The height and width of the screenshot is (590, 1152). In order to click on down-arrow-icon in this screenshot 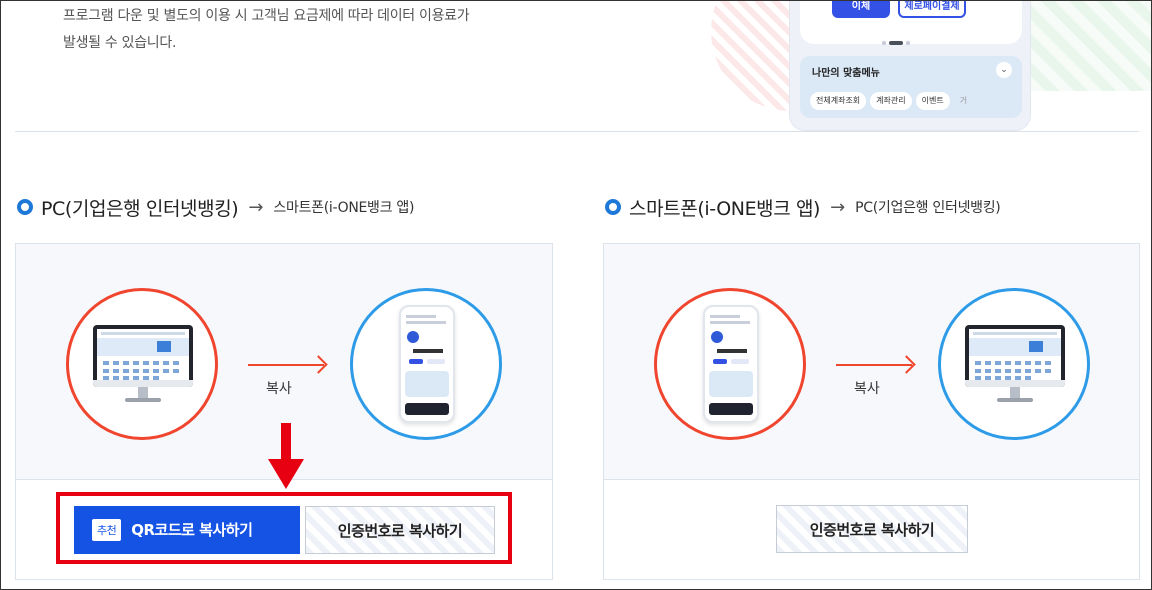, I will do `click(286, 456)`.